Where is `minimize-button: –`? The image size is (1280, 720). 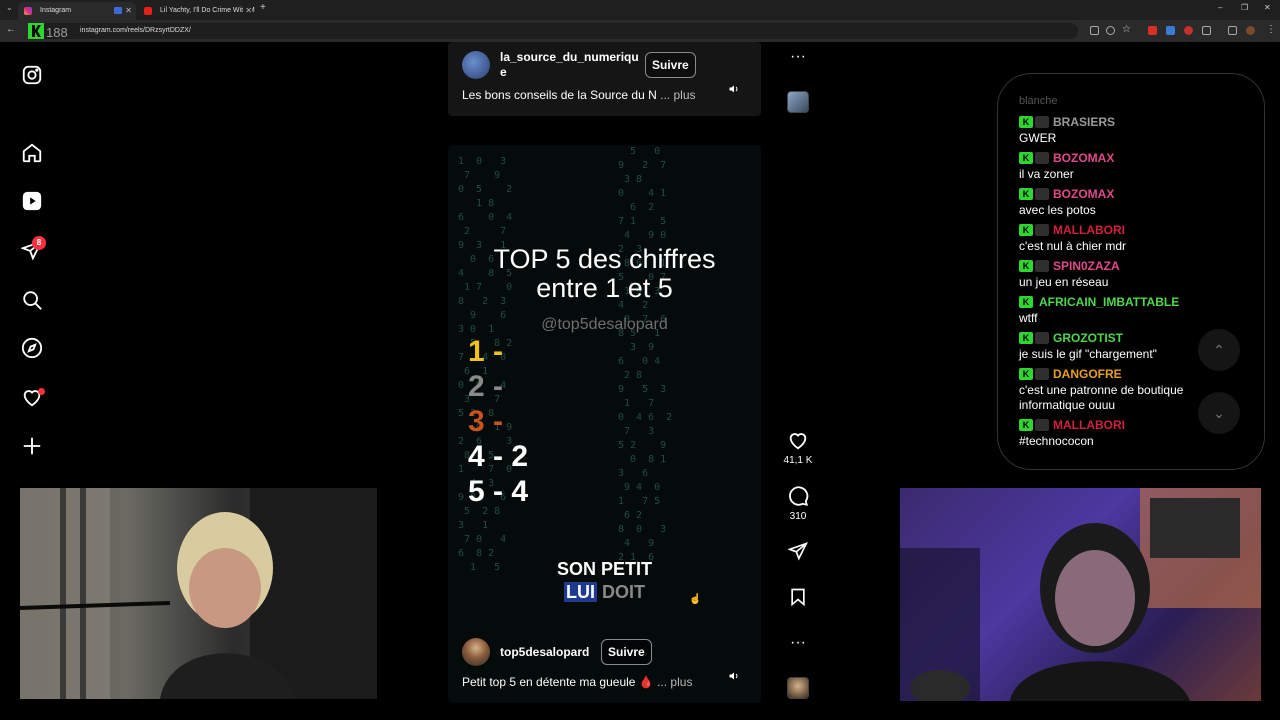
minimize-button: – is located at coordinates (1220, 7).